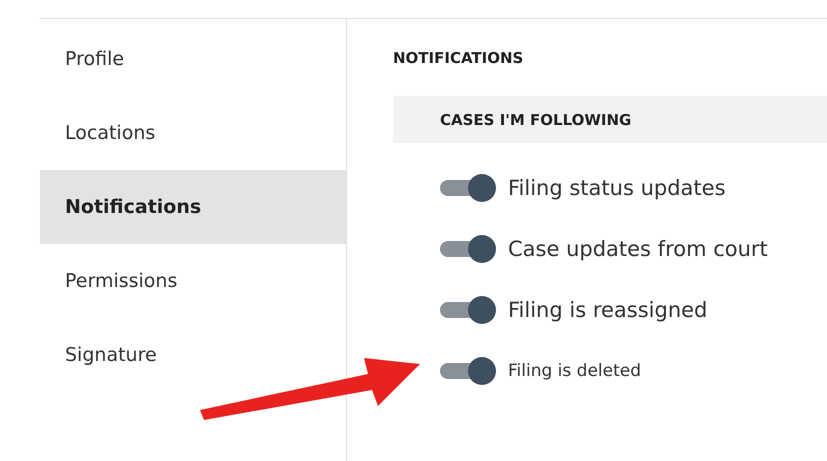  I want to click on sidebar-item: Notifications, so click(193, 207).